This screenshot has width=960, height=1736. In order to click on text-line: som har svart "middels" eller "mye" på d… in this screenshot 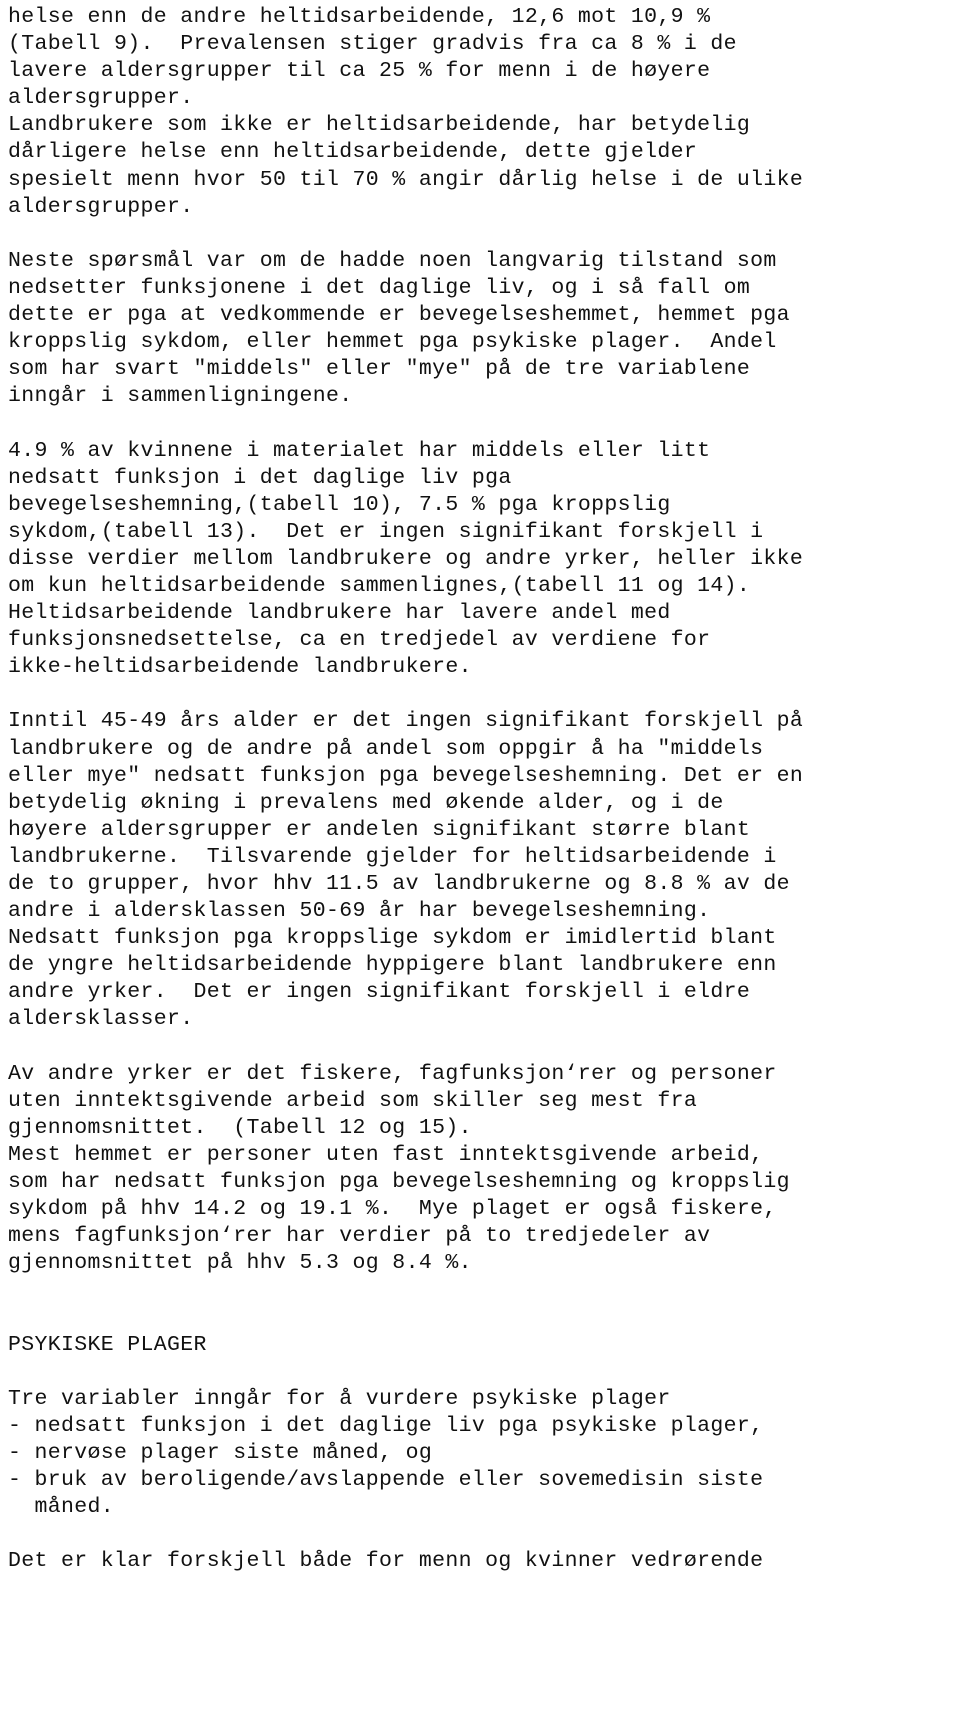, I will do `click(379, 369)`.